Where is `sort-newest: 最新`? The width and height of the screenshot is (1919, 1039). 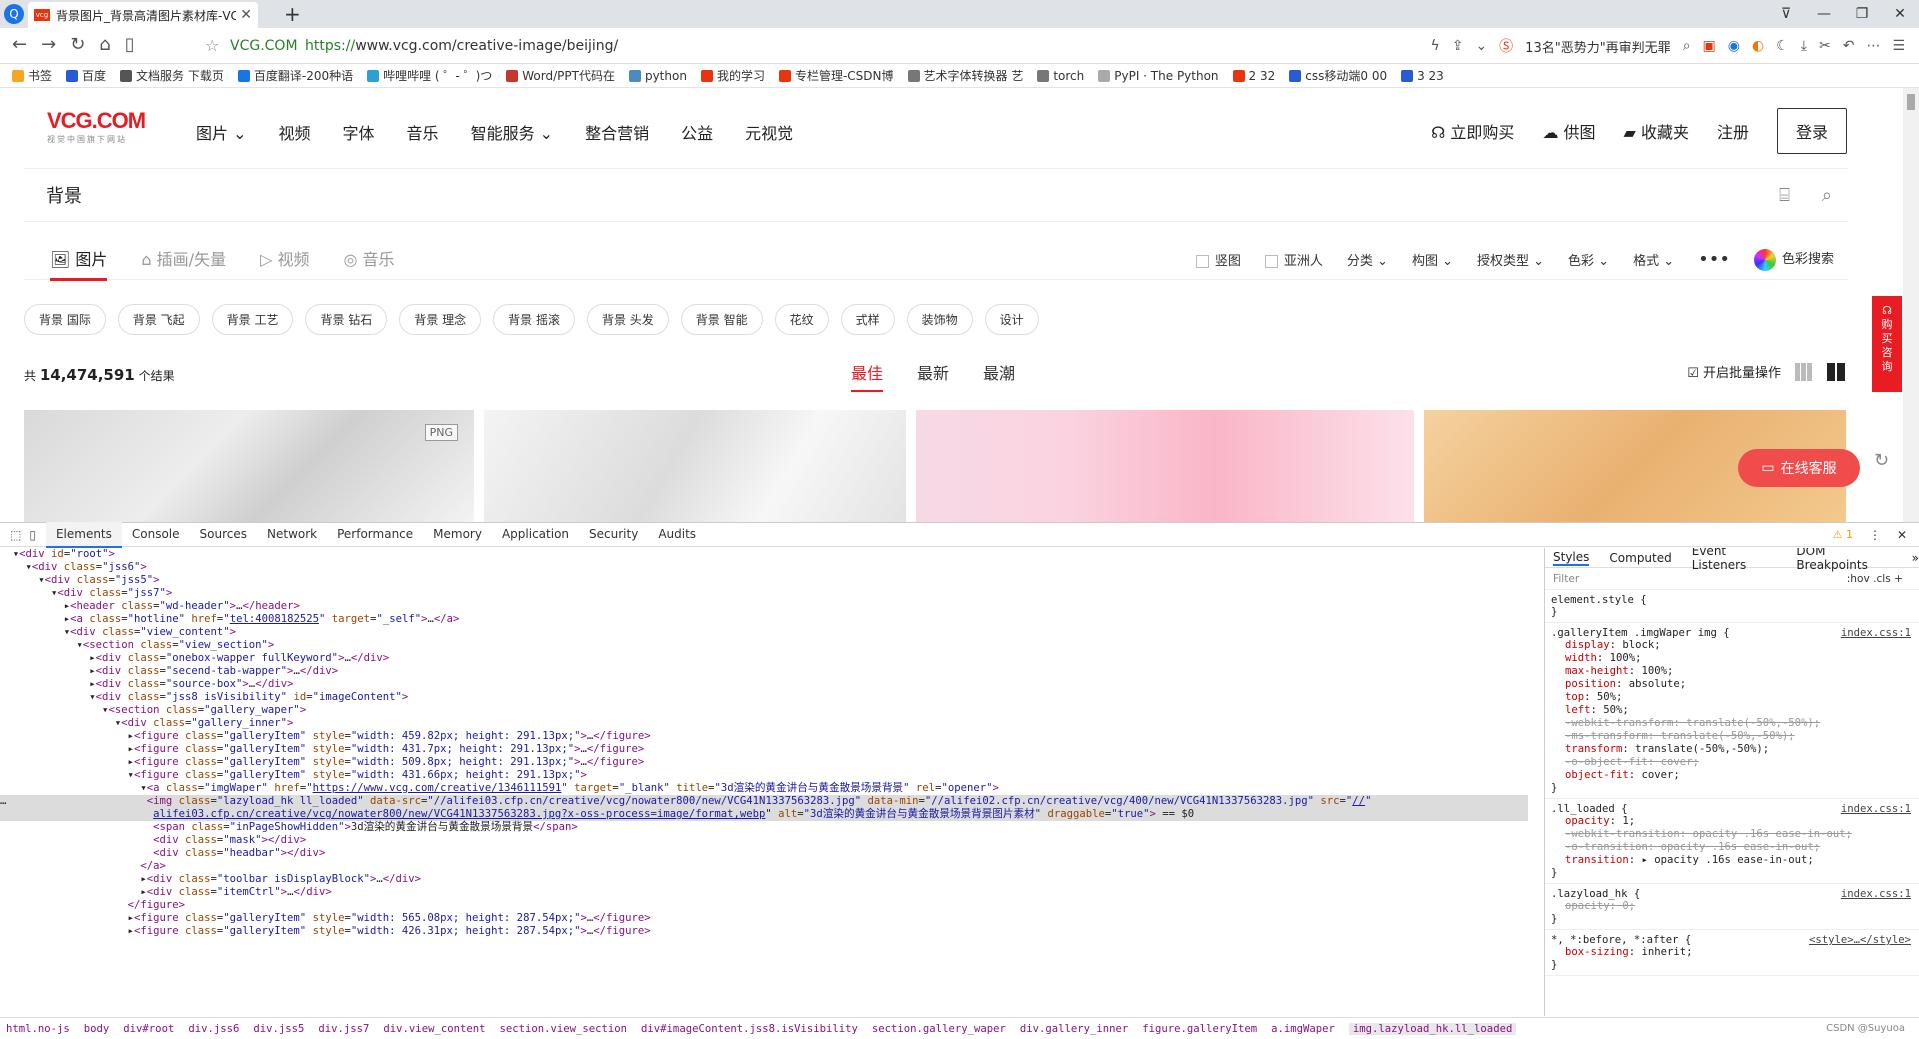 sort-newest: 最新 is located at coordinates (933, 376).